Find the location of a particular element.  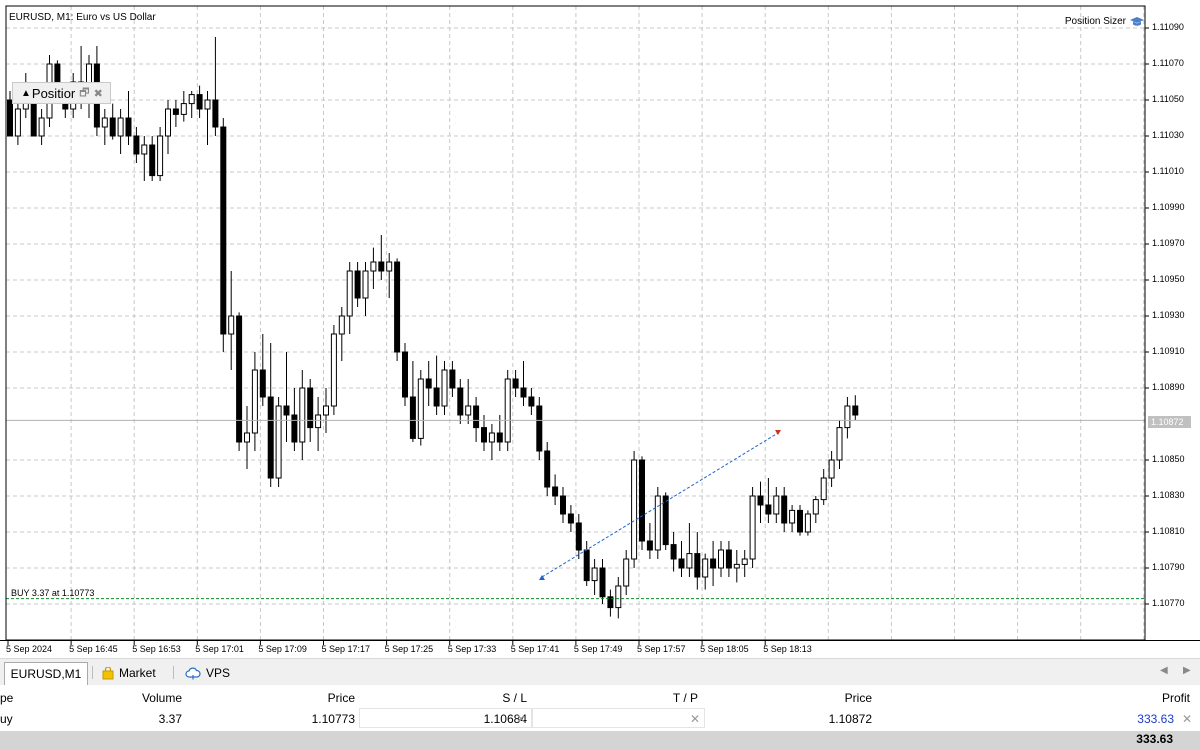

header-tp: T / P is located at coordinates (685, 698).